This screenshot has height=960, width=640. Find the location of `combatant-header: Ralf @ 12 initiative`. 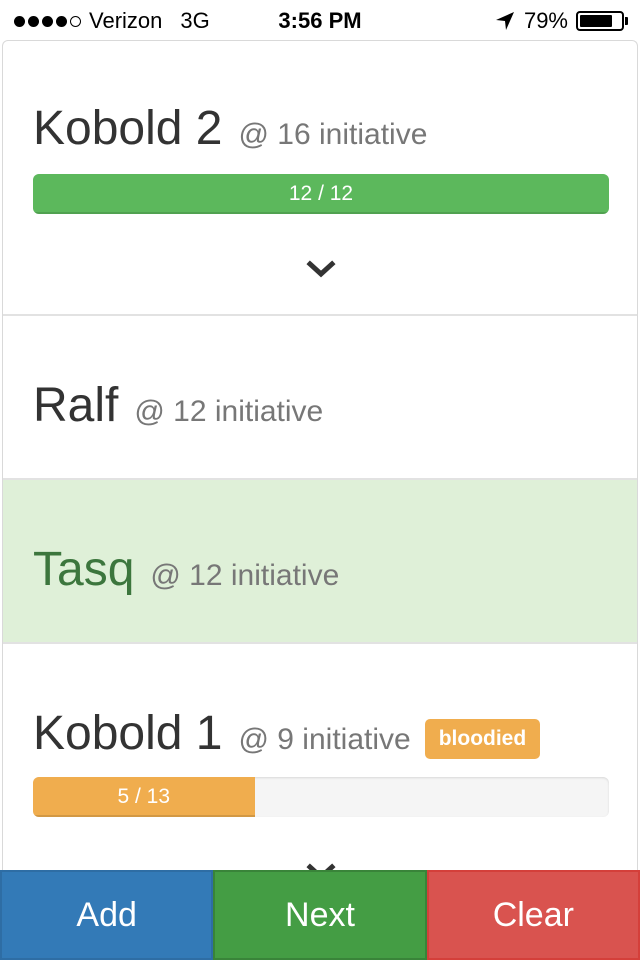

combatant-header: Ralf @ 12 initiative is located at coordinates (178, 405).